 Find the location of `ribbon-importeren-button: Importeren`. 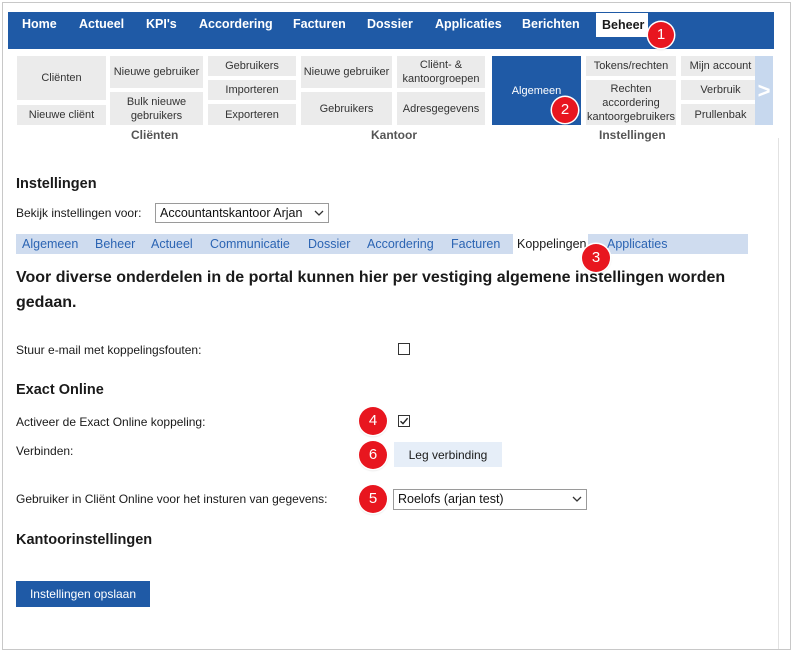

ribbon-importeren-button: Importeren is located at coordinates (252, 90).